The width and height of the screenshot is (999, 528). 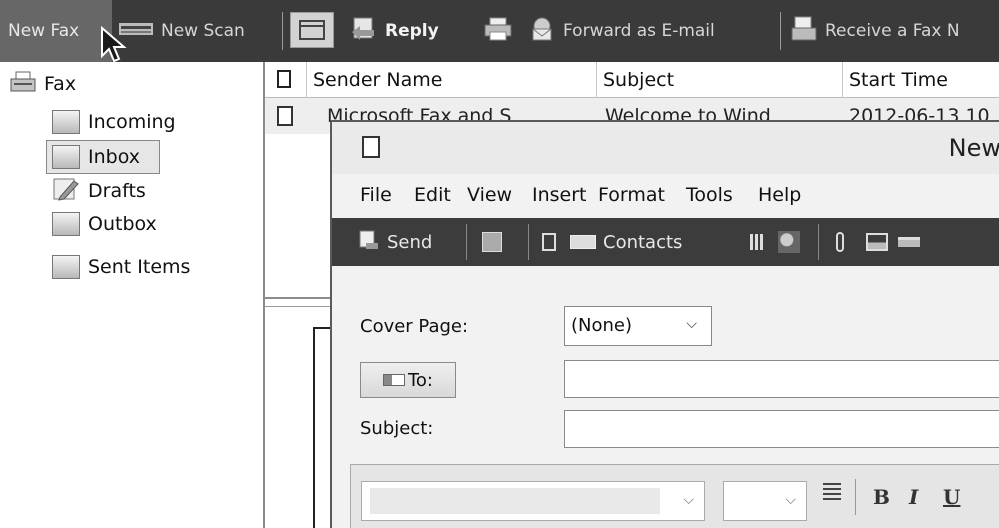 I want to click on tree-item-drafts: Drafts, so click(x=99, y=191).